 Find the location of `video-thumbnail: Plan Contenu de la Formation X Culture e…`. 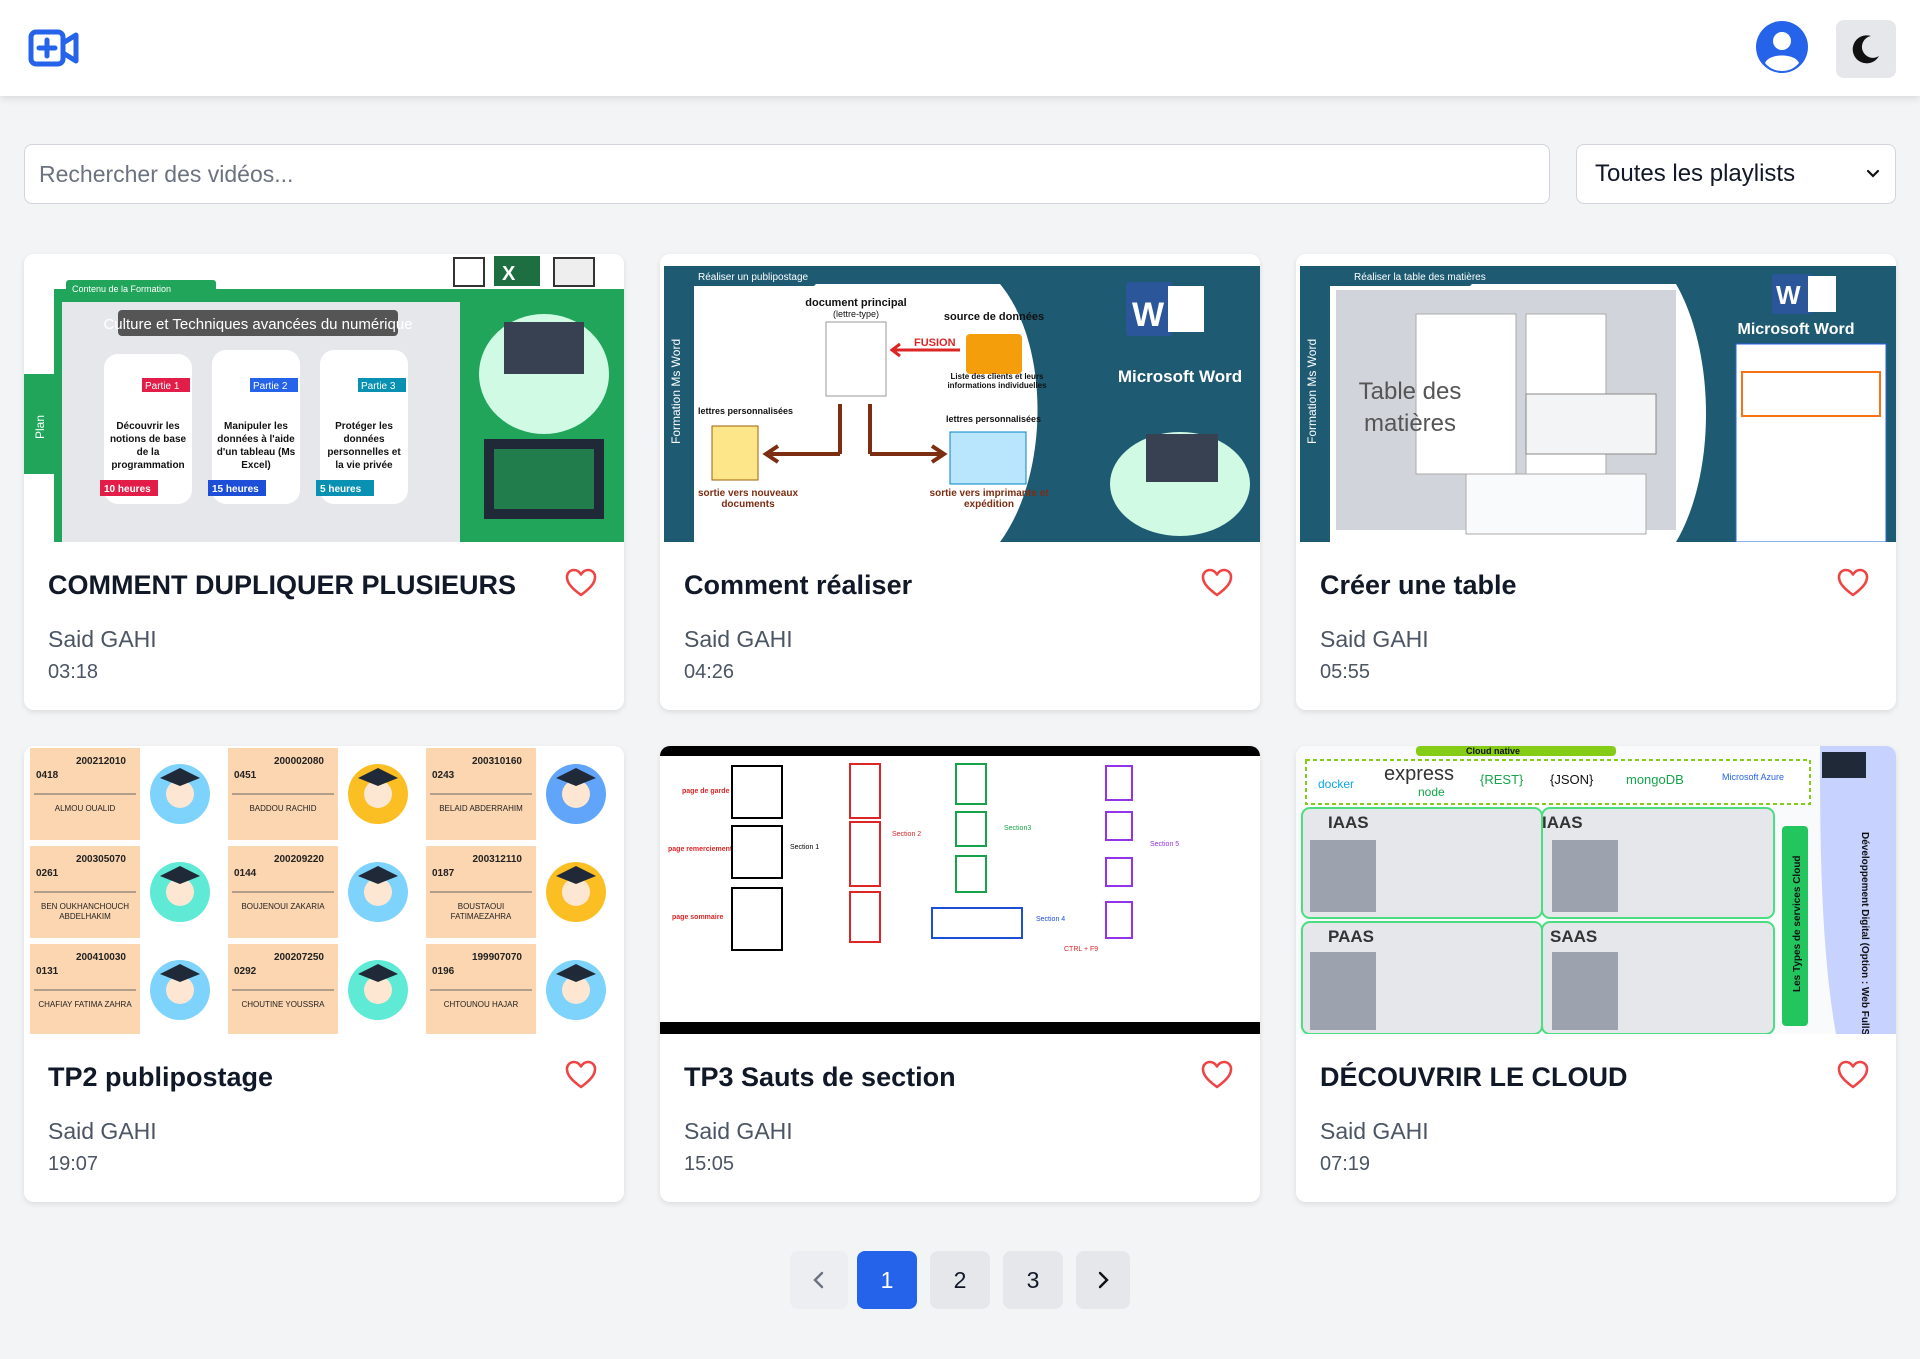

video-thumbnail: Plan Contenu de la Formation X Culture e… is located at coordinates (324, 398).